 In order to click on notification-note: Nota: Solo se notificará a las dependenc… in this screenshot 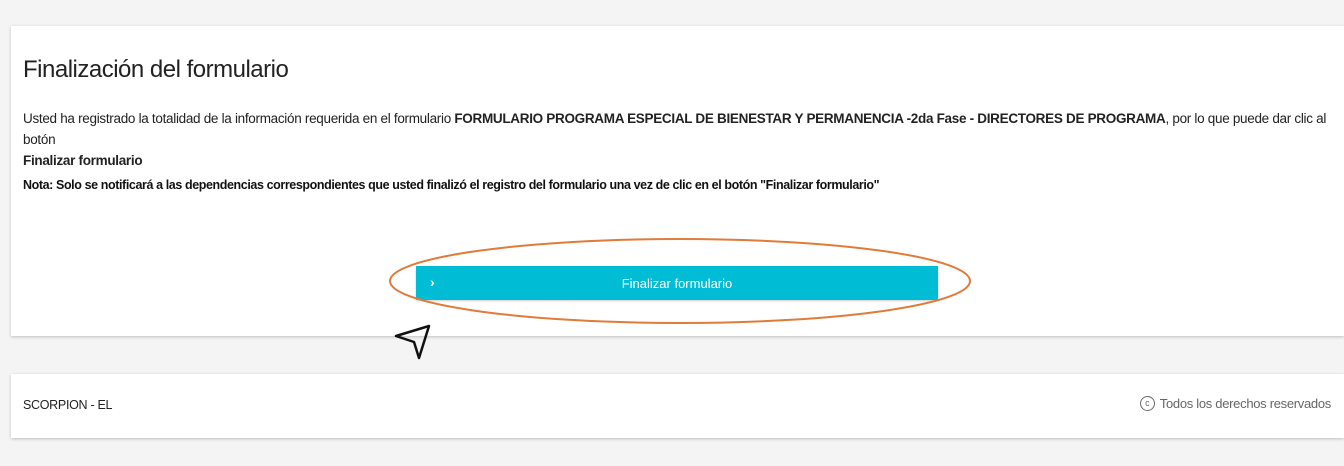, I will do `click(451, 185)`.